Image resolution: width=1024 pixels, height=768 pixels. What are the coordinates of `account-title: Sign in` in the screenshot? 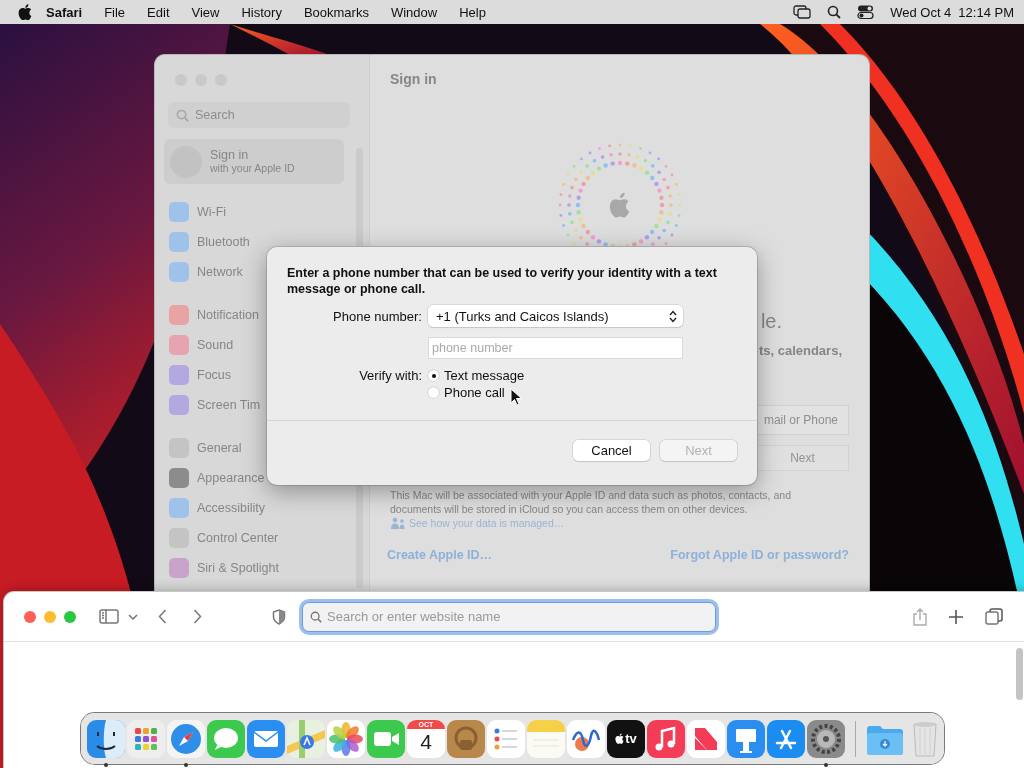 It's located at (230, 155).